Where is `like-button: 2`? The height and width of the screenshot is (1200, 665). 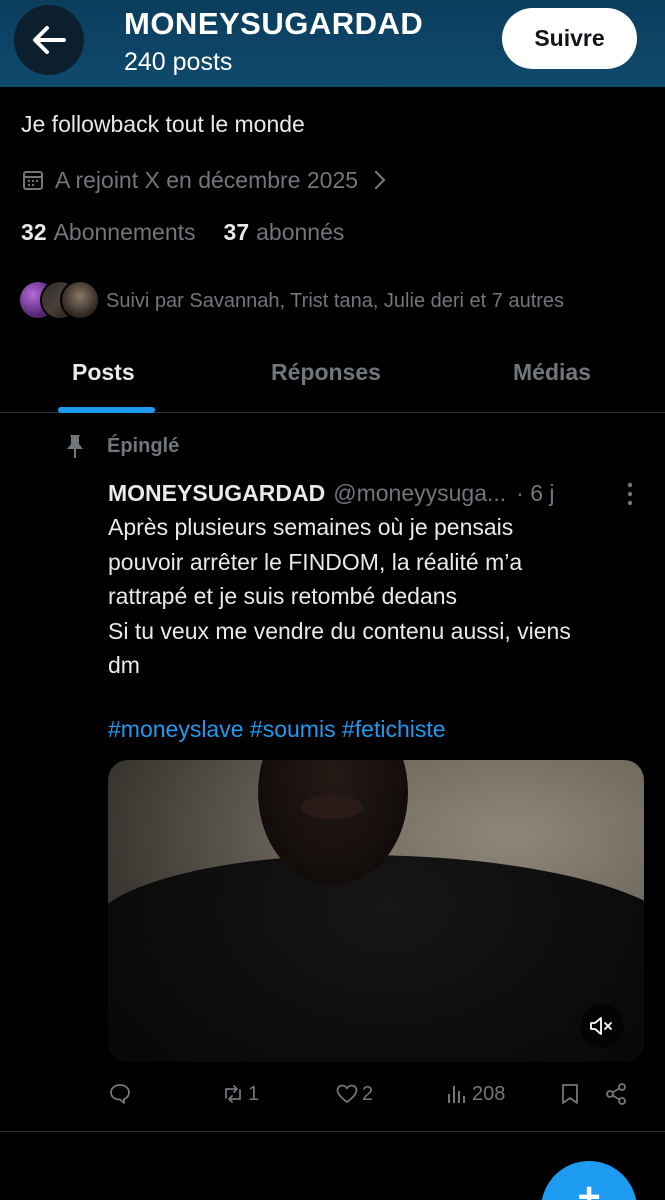 like-button: 2 is located at coordinates (354, 1094).